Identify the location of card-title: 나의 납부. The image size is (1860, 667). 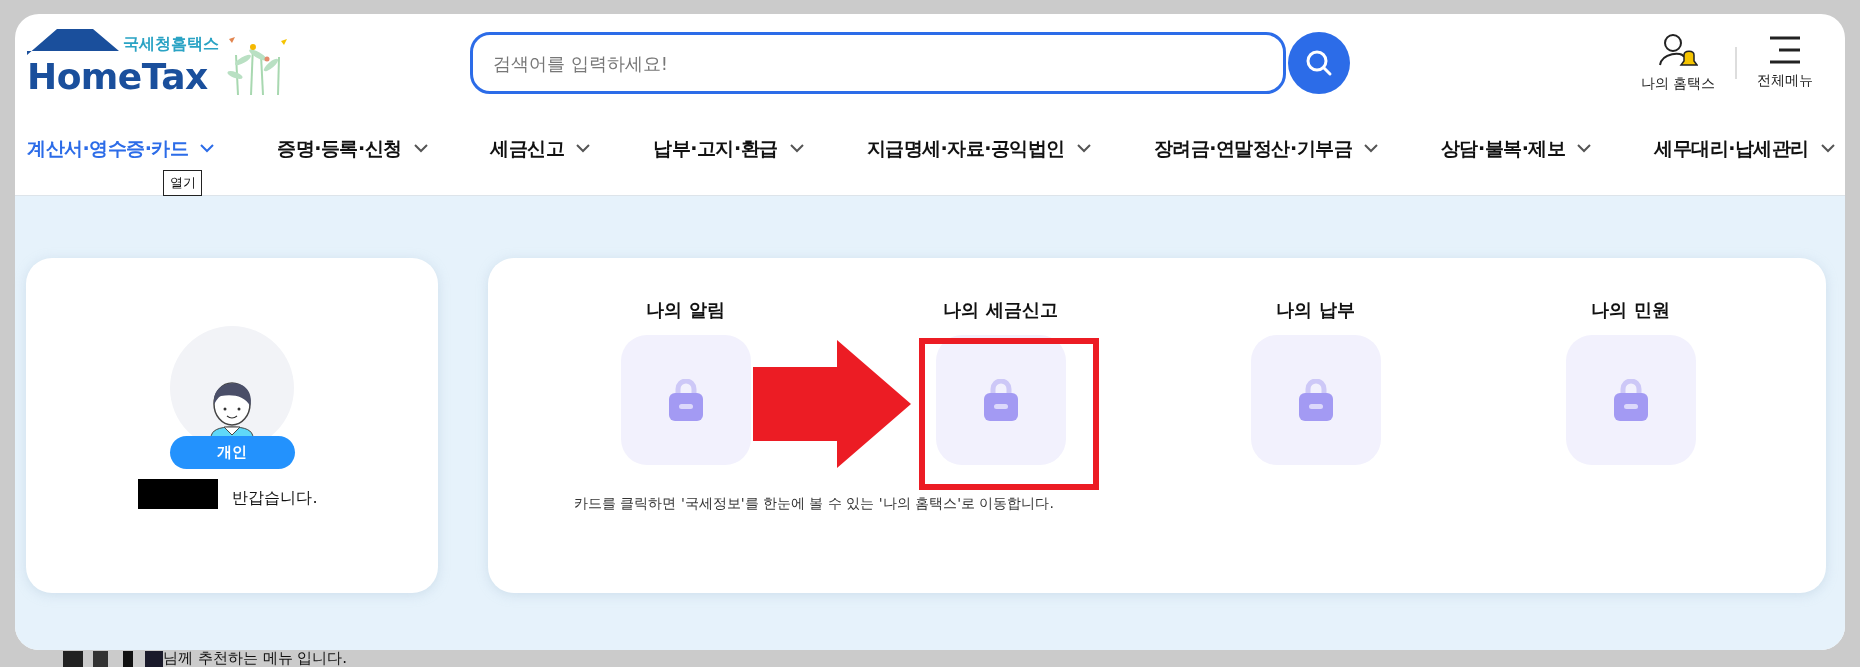
(1315, 310).